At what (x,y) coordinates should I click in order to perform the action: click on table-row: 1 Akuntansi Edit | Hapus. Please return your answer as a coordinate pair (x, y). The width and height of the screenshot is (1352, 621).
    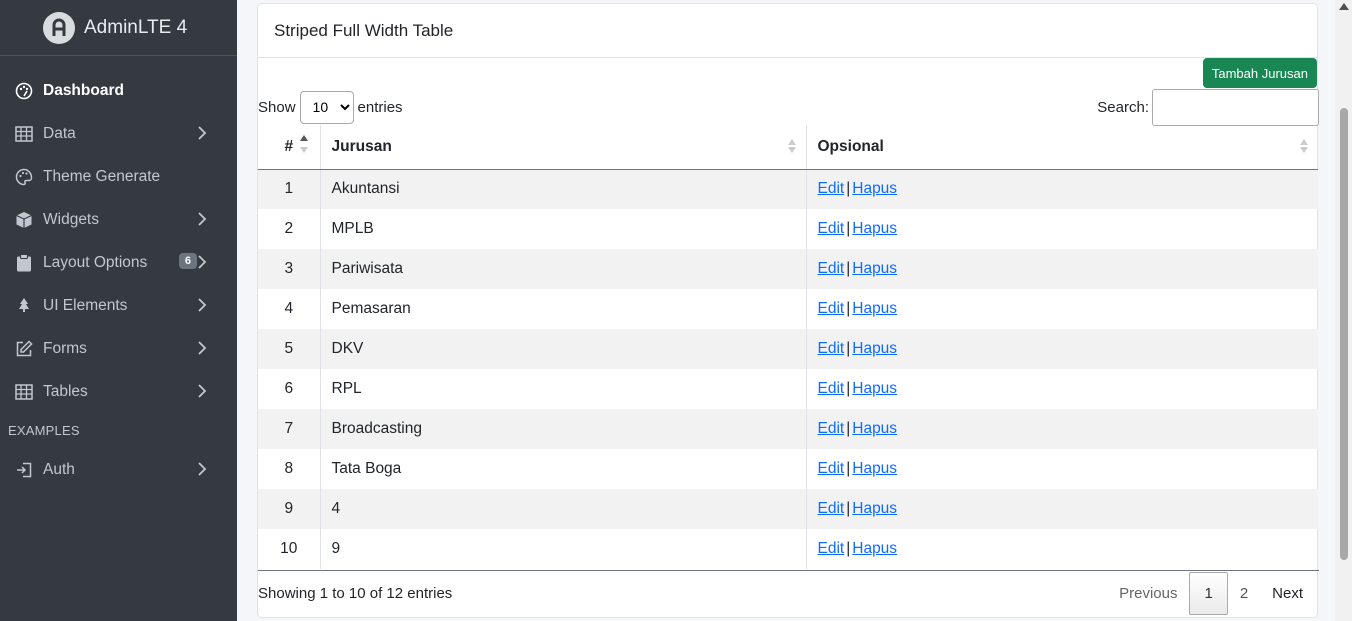
    Looking at the image, I should click on (788, 189).